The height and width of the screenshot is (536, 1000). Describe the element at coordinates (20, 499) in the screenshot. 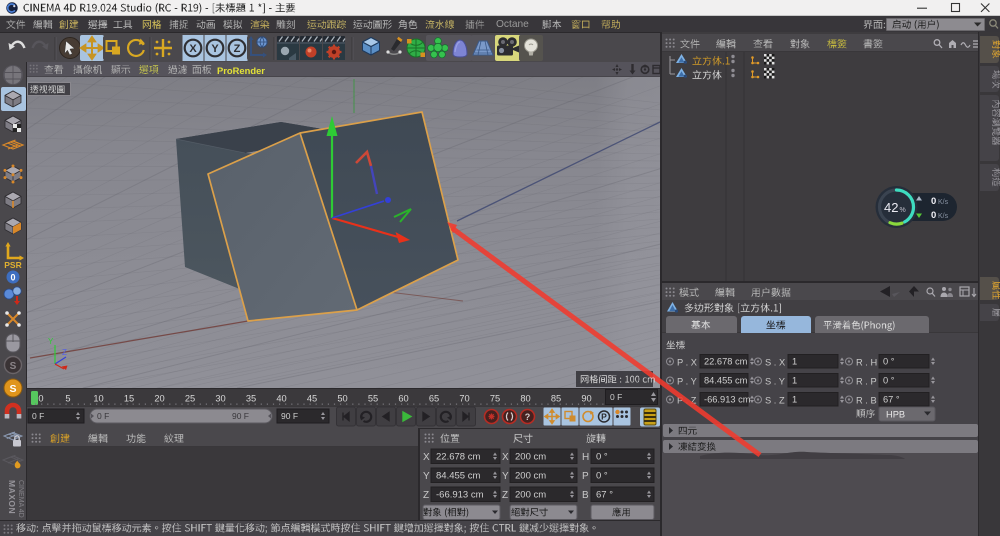

I see `svg-text: CINEMA 4D` at that location.